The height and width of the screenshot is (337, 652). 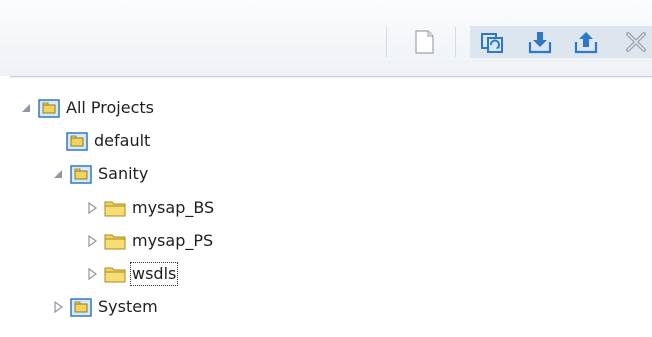 I want to click on refresh-button, so click(x=492, y=42).